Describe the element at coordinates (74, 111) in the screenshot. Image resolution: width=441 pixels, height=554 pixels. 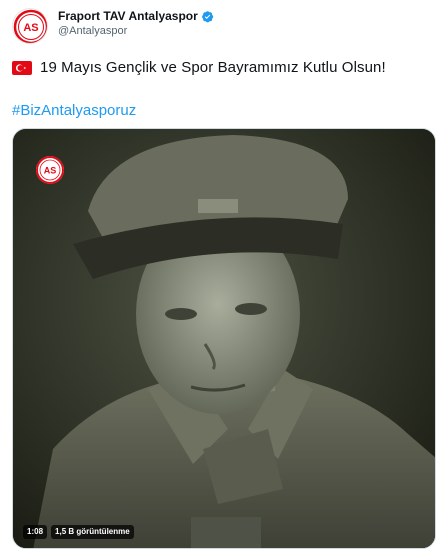
I see `hashtag-link: #BizAntalyasporuz` at that location.